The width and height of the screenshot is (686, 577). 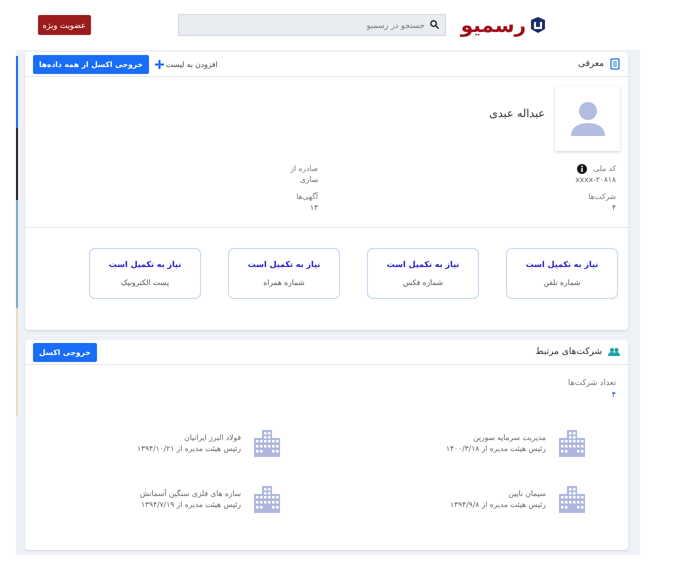 I want to click on membership-button: عضویت ویژه, so click(x=64, y=25).